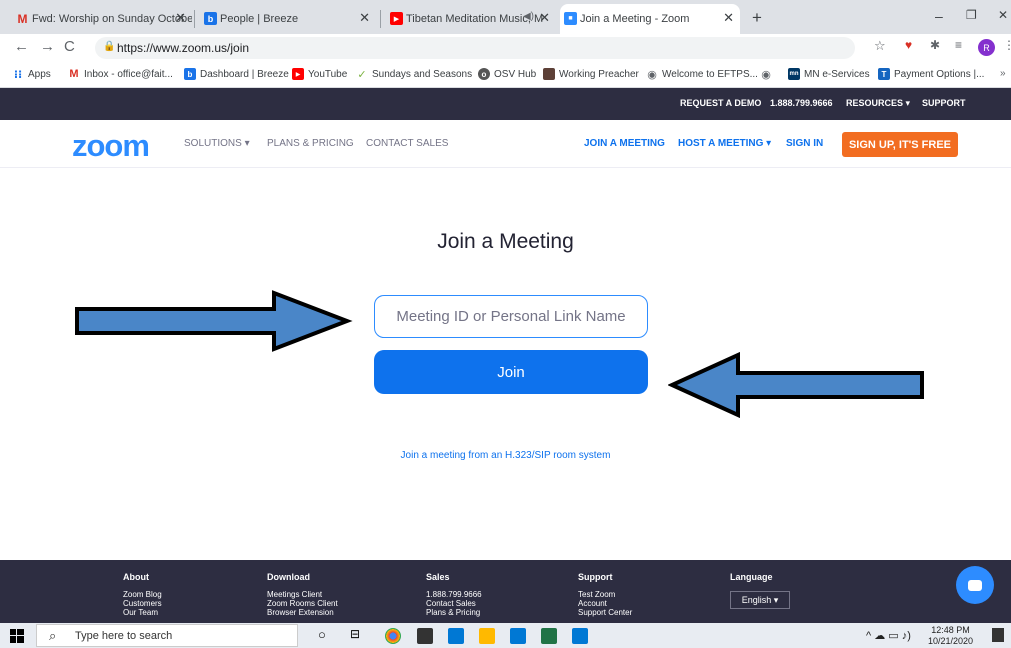  What do you see at coordinates (751, 577) in the screenshot?
I see `footer-column-language: Language` at bounding box center [751, 577].